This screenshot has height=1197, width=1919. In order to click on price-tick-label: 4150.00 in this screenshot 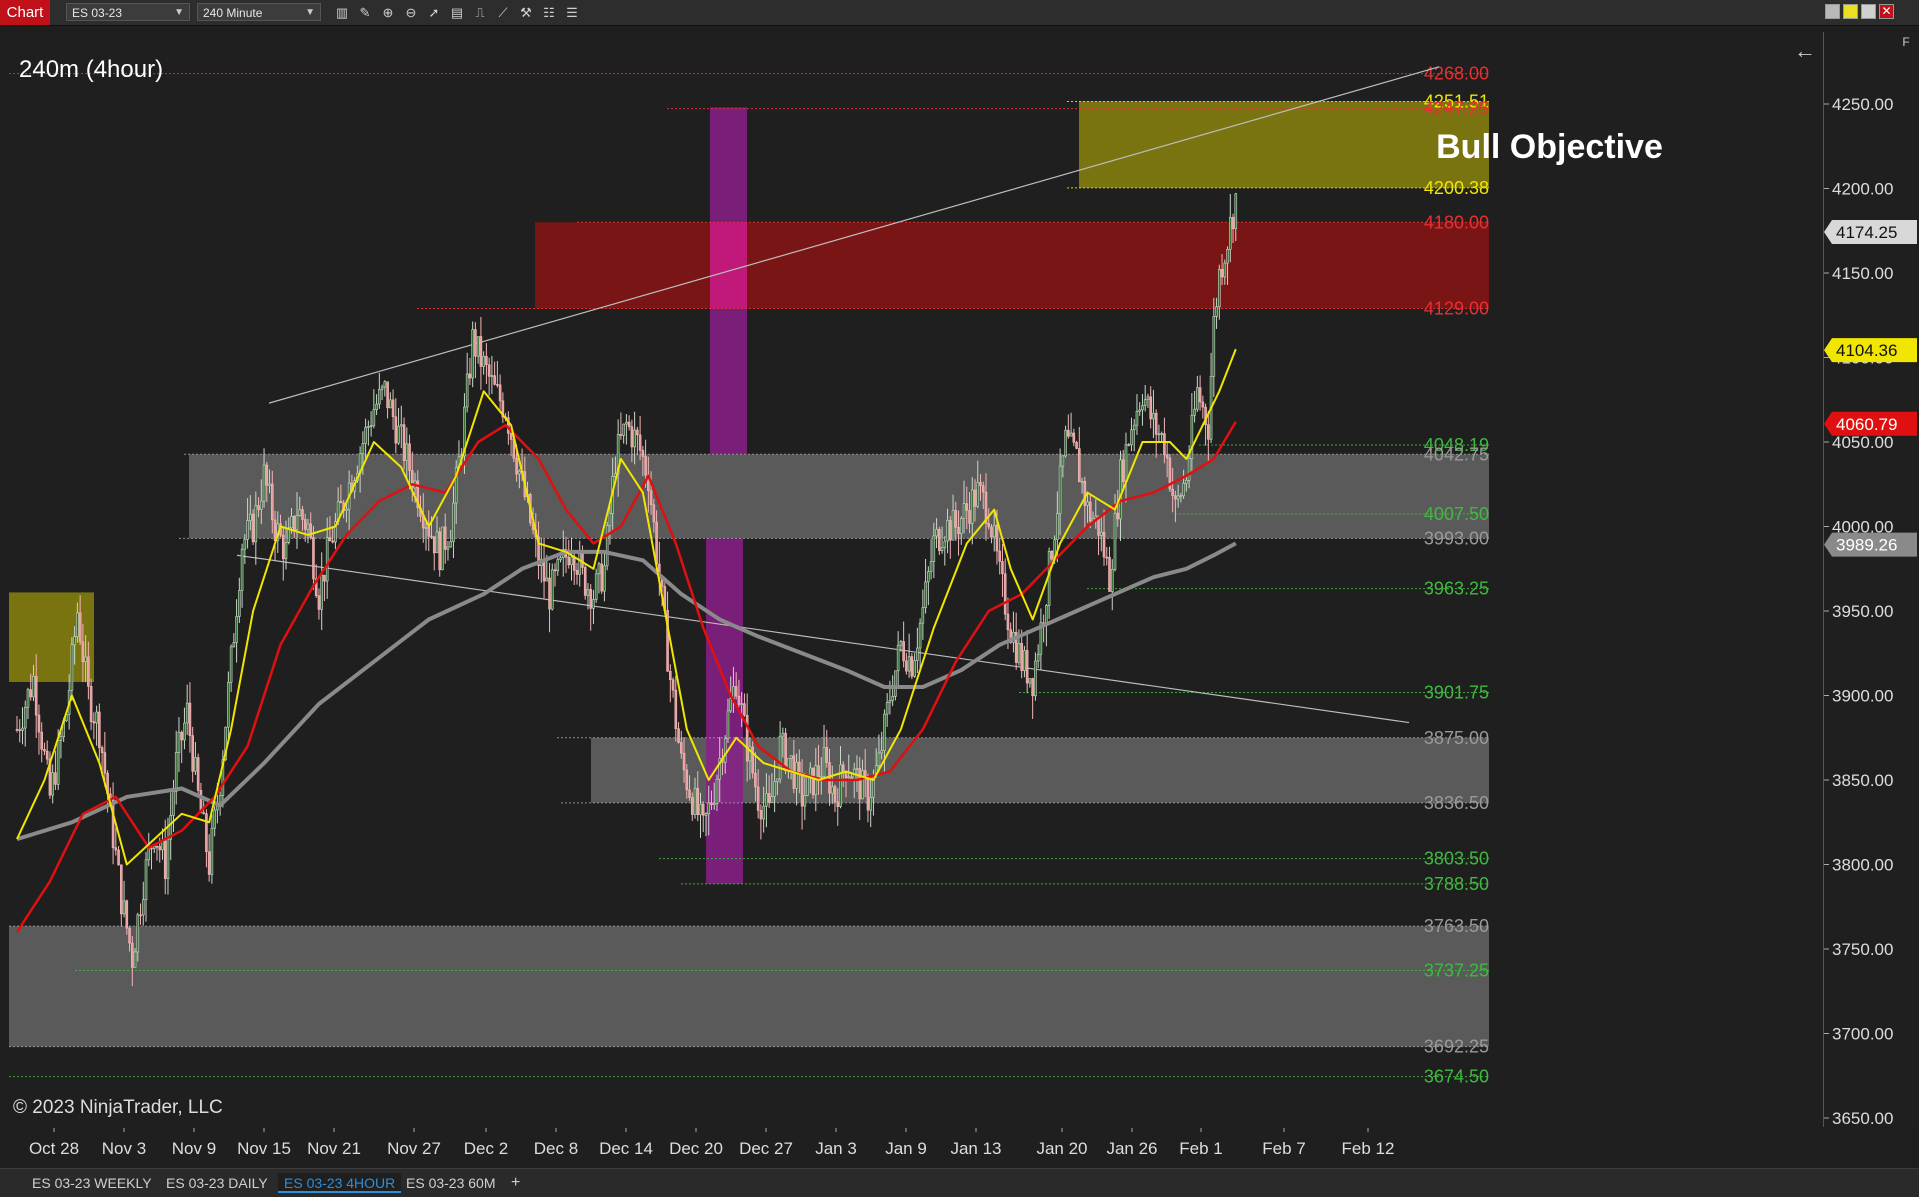, I will do `click(1862, 273)`.